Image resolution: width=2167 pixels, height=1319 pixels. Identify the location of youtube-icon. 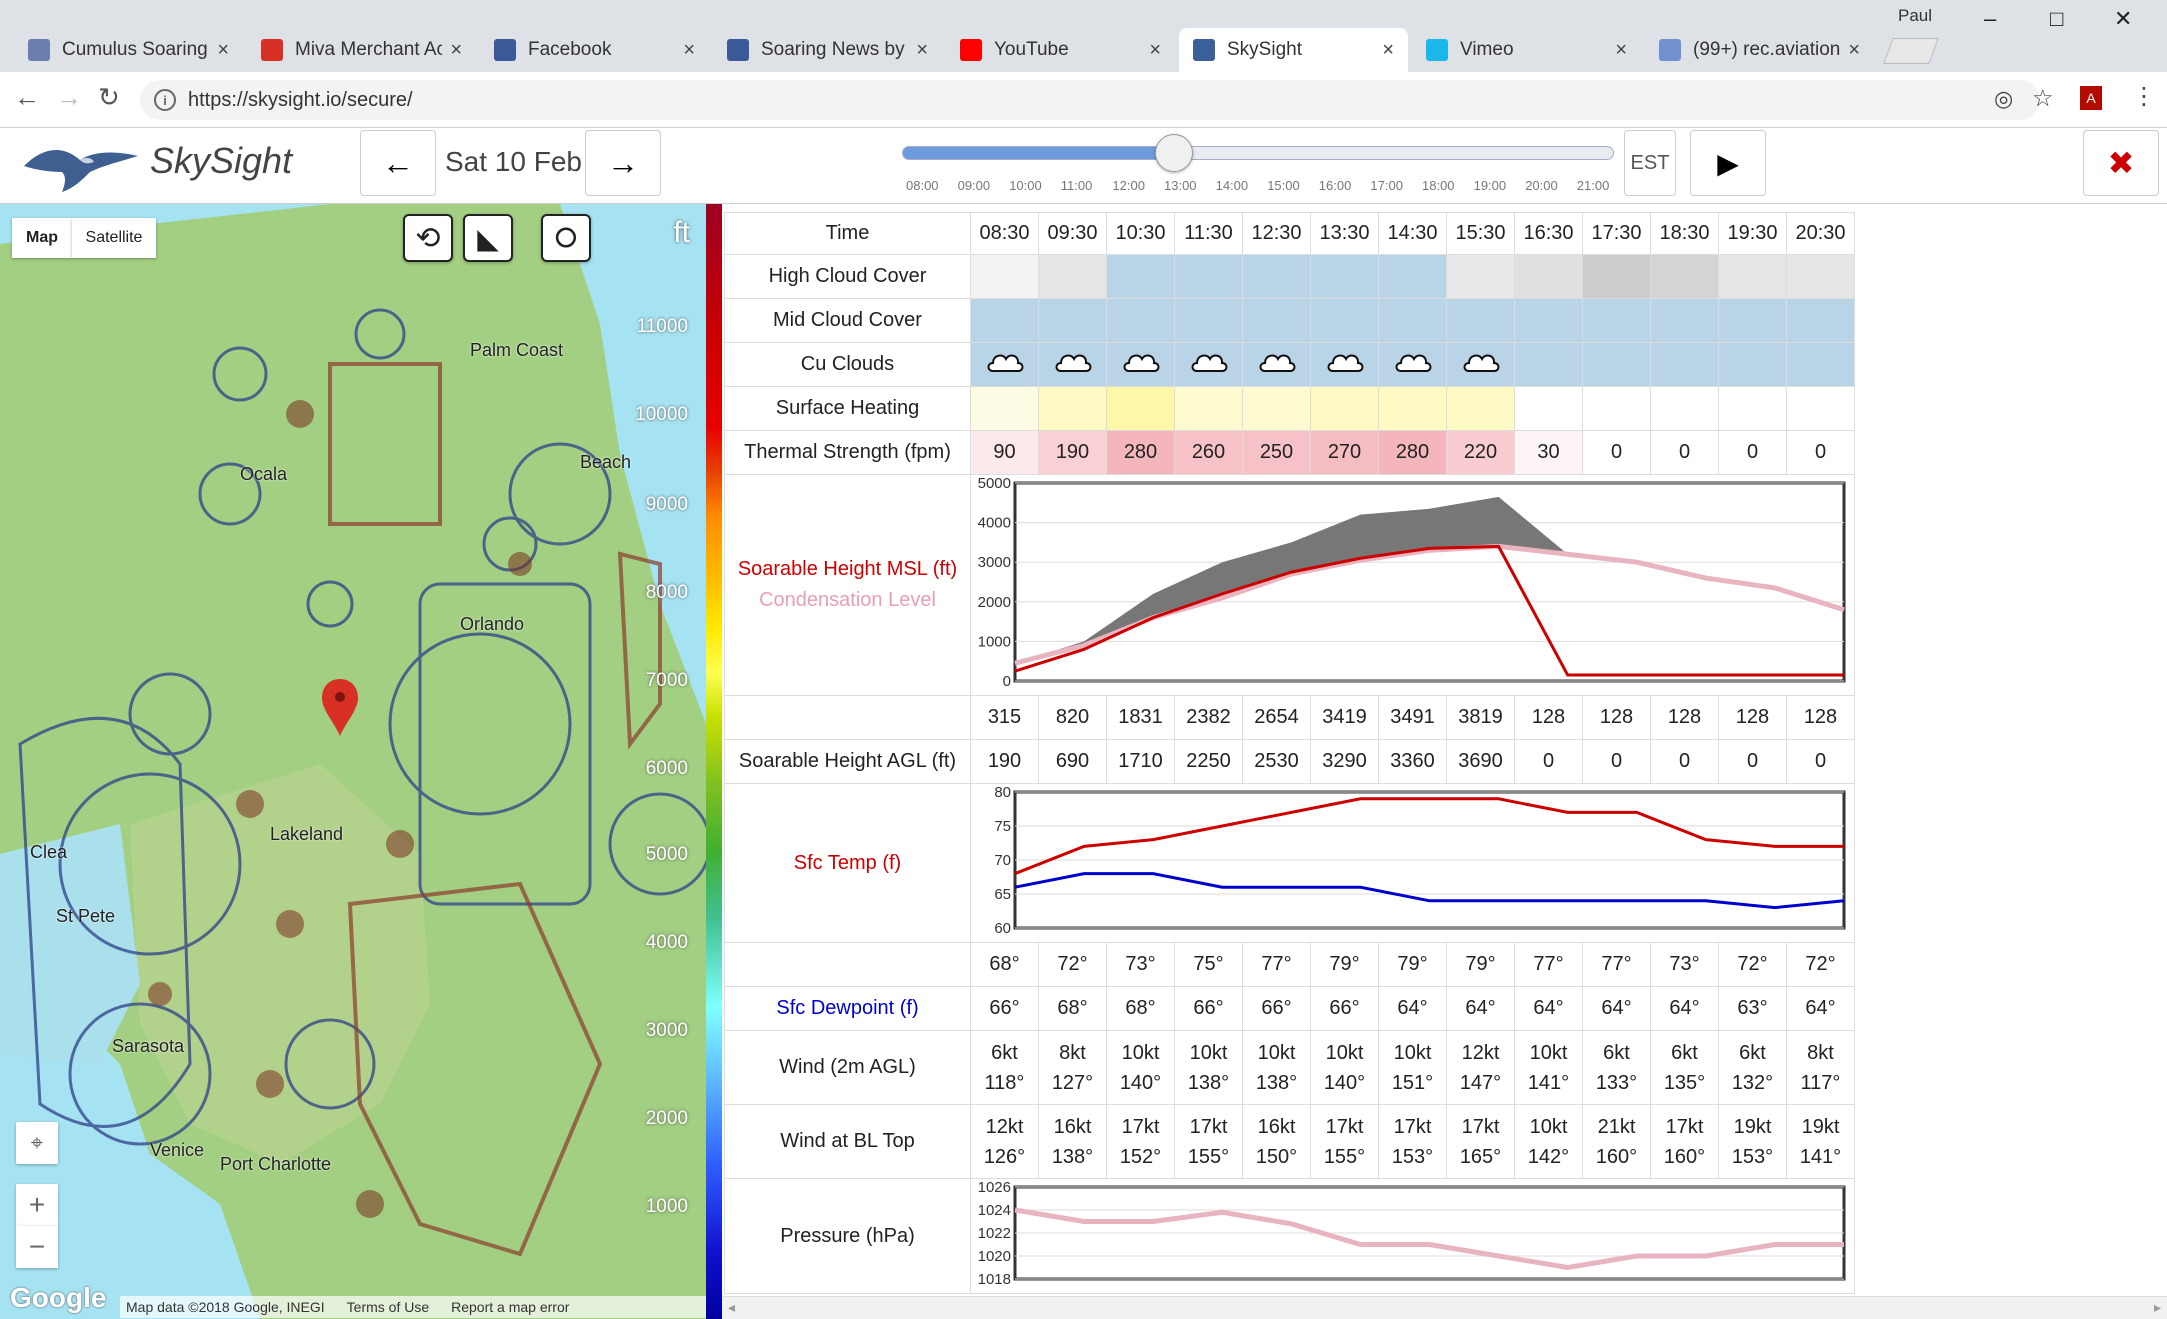
(971, 50).